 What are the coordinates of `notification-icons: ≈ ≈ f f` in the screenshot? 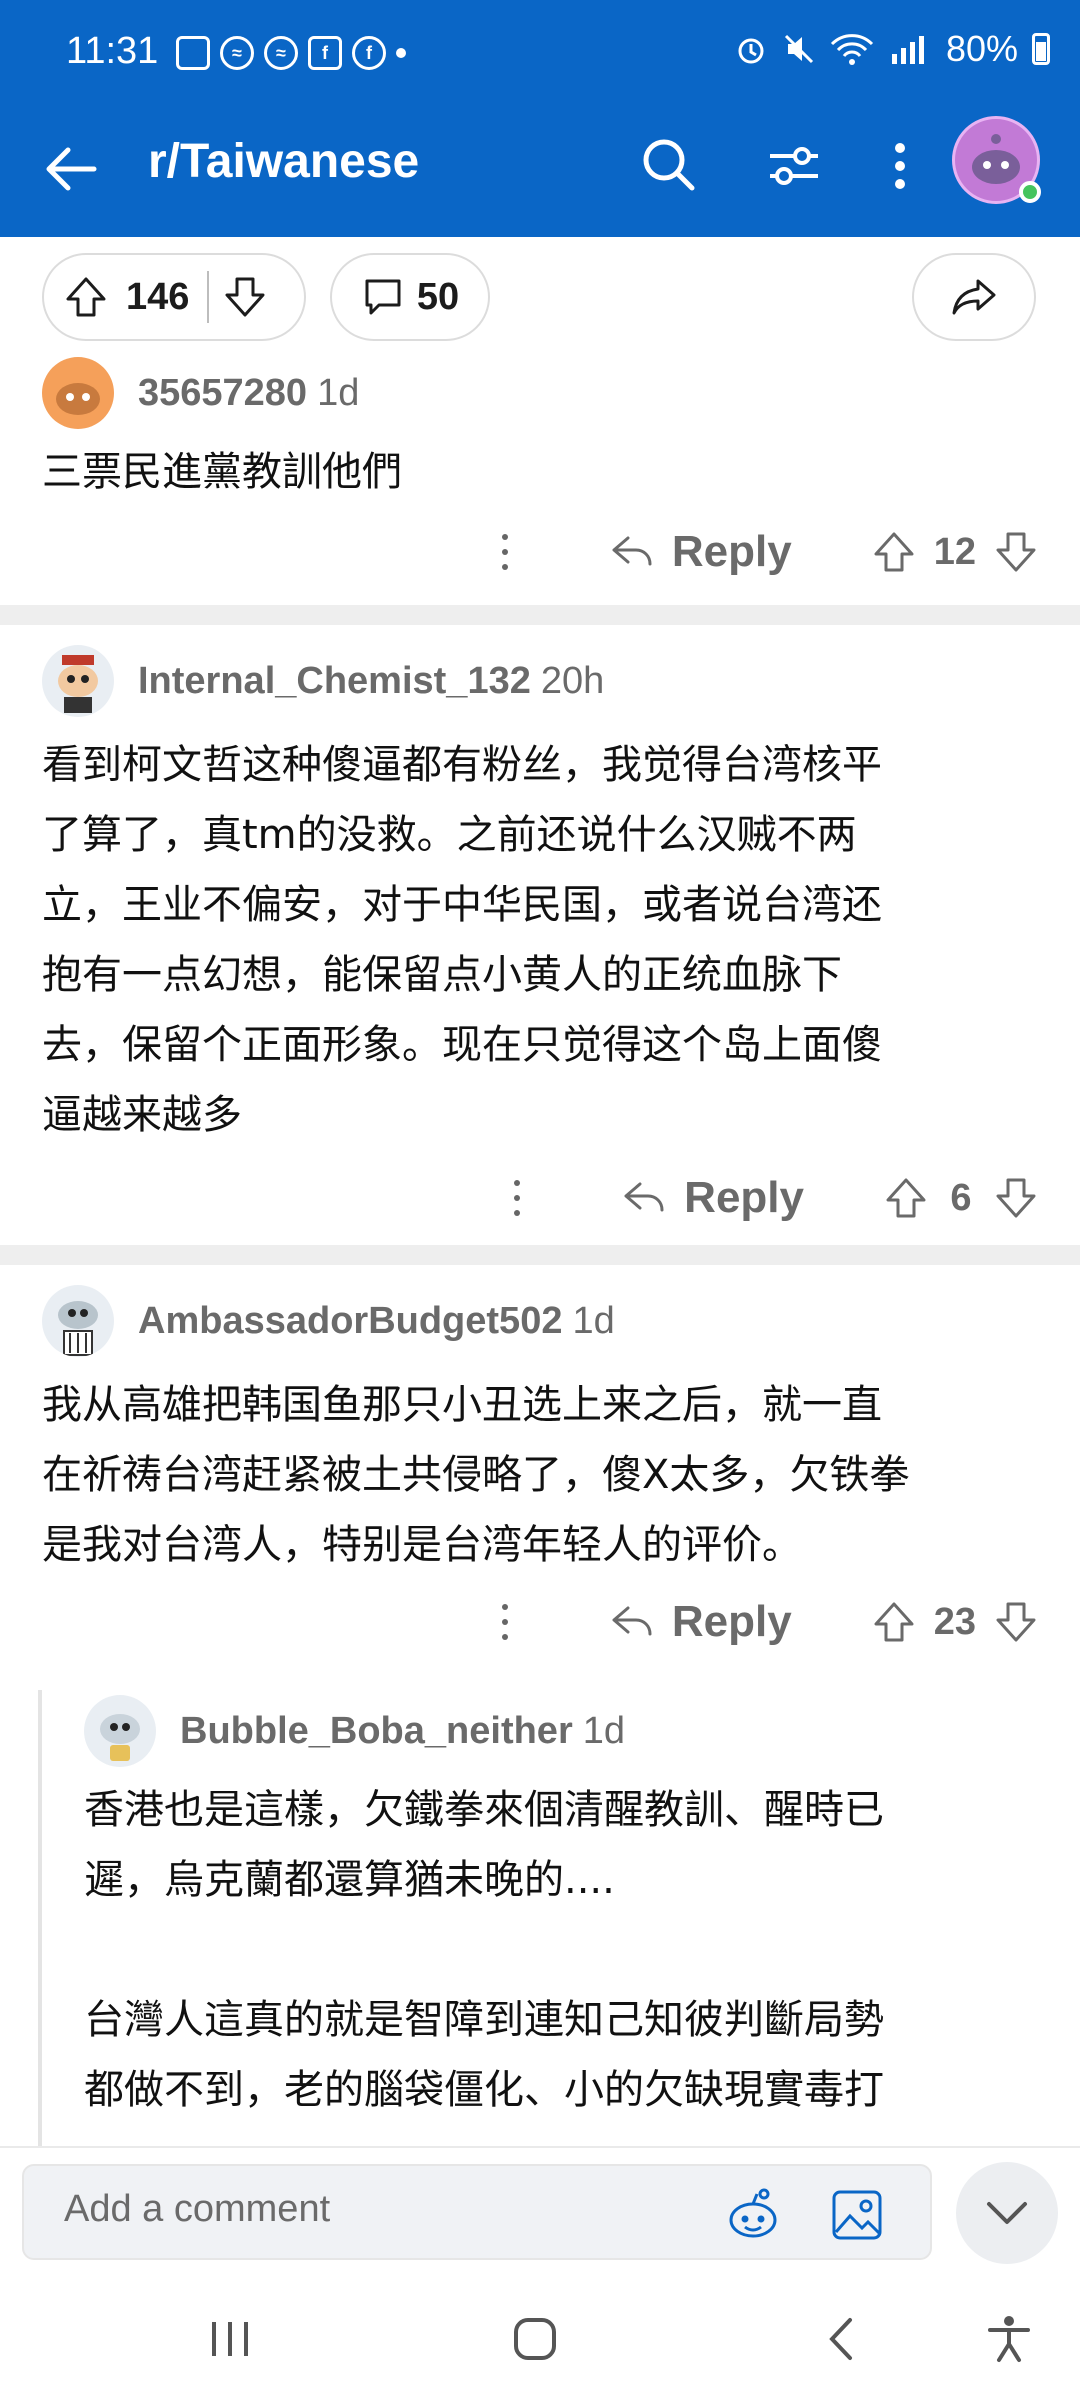 It's located at (291, 53).